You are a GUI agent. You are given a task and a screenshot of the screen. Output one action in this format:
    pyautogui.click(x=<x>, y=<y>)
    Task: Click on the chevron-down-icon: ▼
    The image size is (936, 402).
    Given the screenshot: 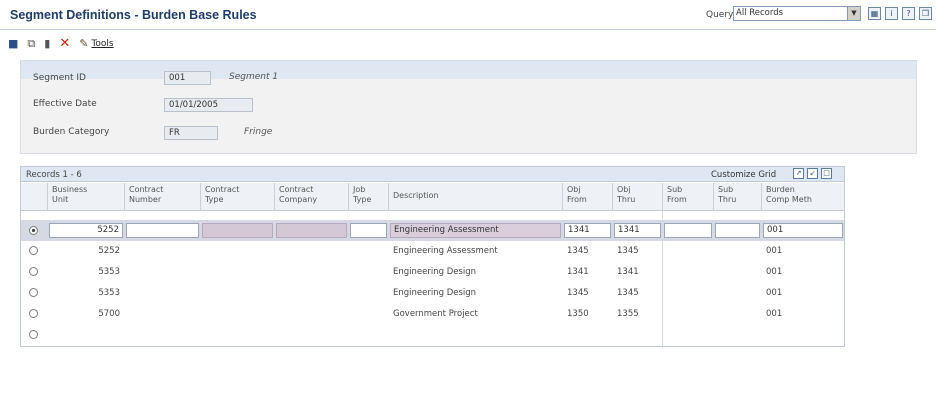 What is the action you would take?
    pyautogui.click(x=853, y=13)
    